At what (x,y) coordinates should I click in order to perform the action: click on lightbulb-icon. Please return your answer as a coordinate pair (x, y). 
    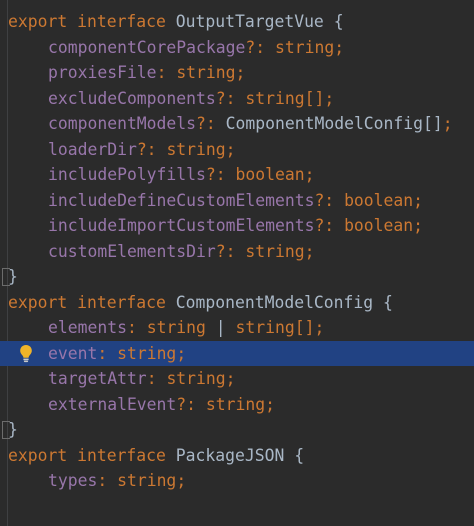
    Looking at the image, I should click on (26, 353).